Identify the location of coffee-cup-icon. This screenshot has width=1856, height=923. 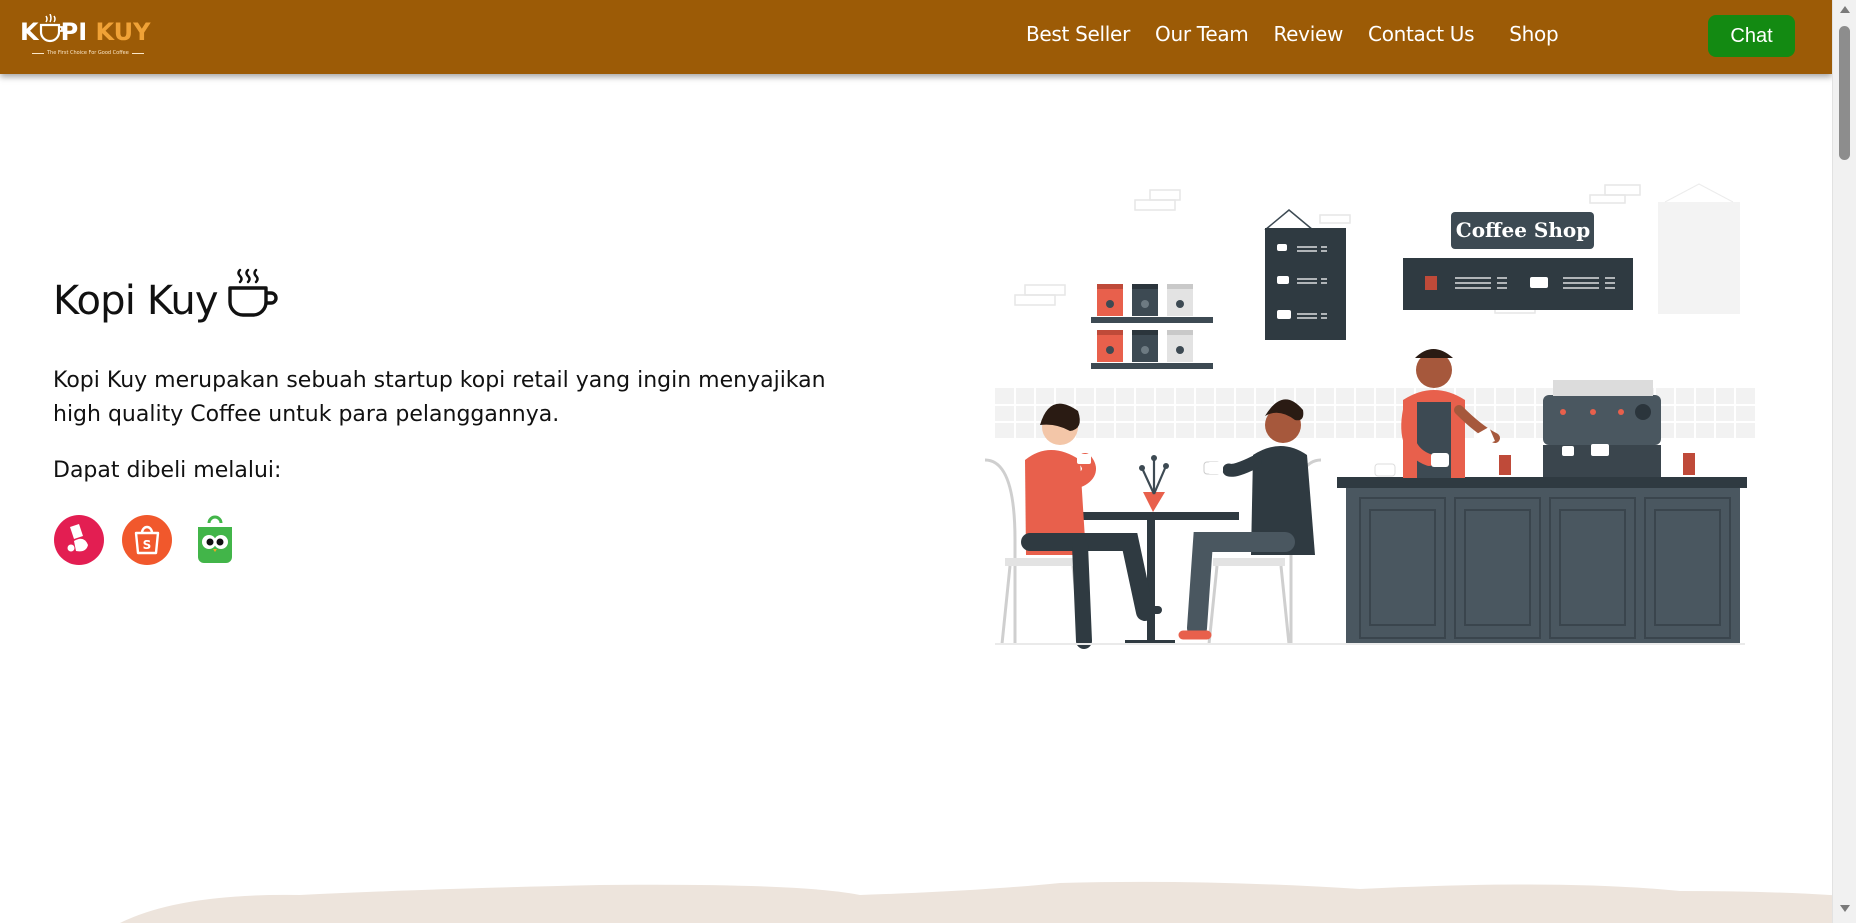
(253, 292).